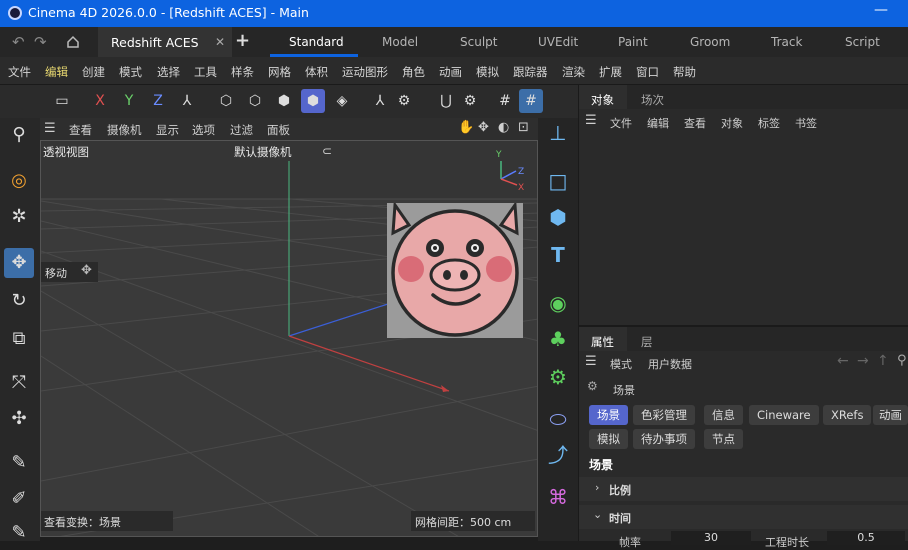 Image resolution: width=908 pixels, height=550 pixels. I want to click on spline-sketch-icon: ✐, so click(19, 499).